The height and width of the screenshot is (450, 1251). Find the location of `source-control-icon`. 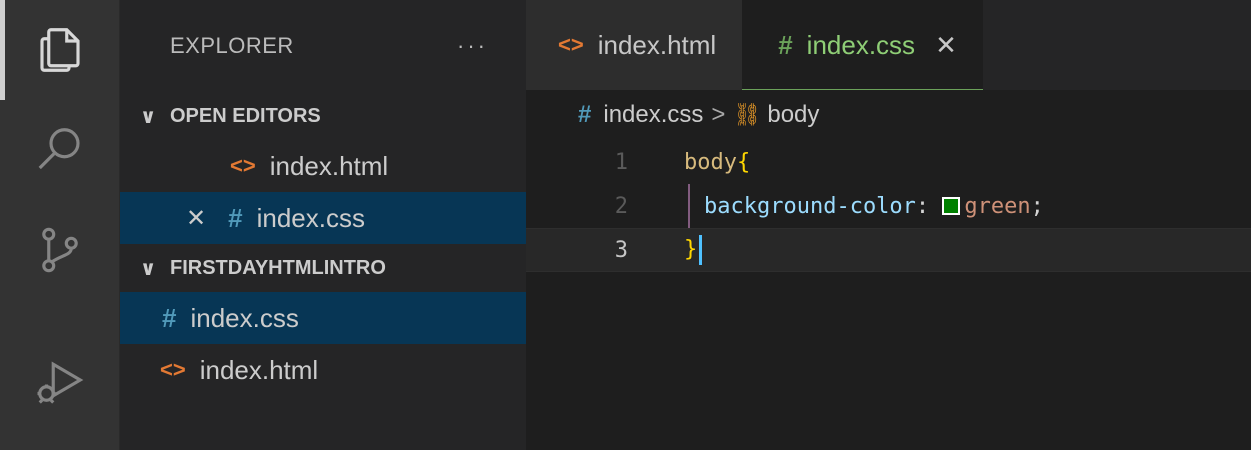

source-control-icon is located at coordinates (60, 250).